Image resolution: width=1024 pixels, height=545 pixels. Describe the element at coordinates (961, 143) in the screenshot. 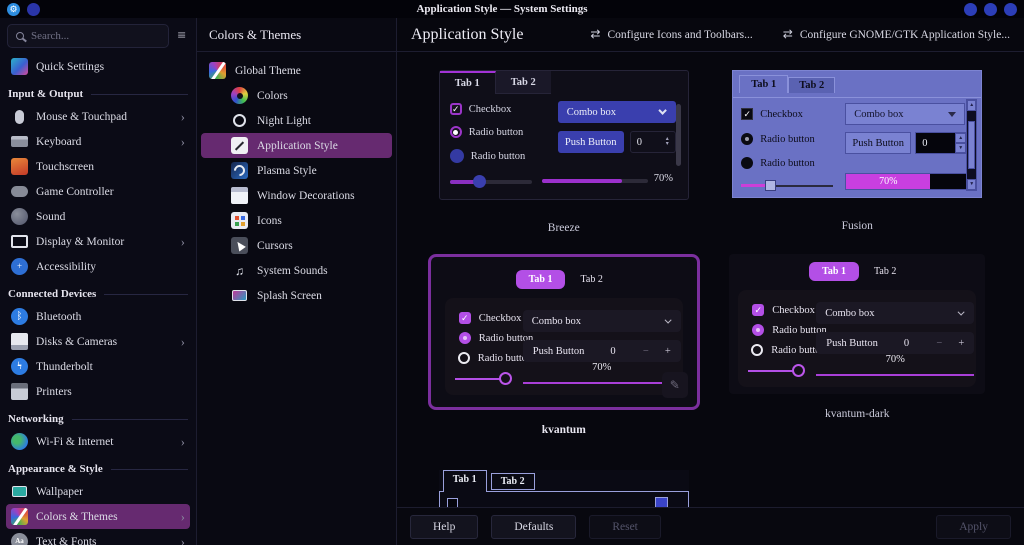

I see `spin-arrows-icon: ▲ ▼` at that location.